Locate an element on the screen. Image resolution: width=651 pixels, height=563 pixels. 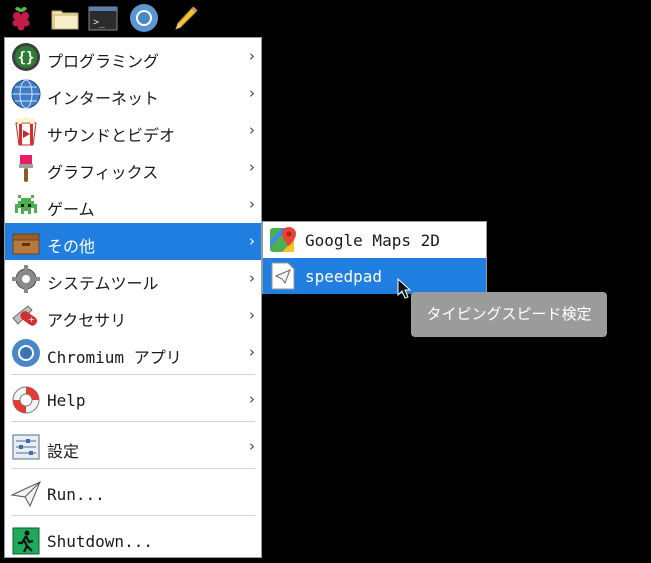
menu-item-internet: インターネット › is located at coordinates (133, 93).